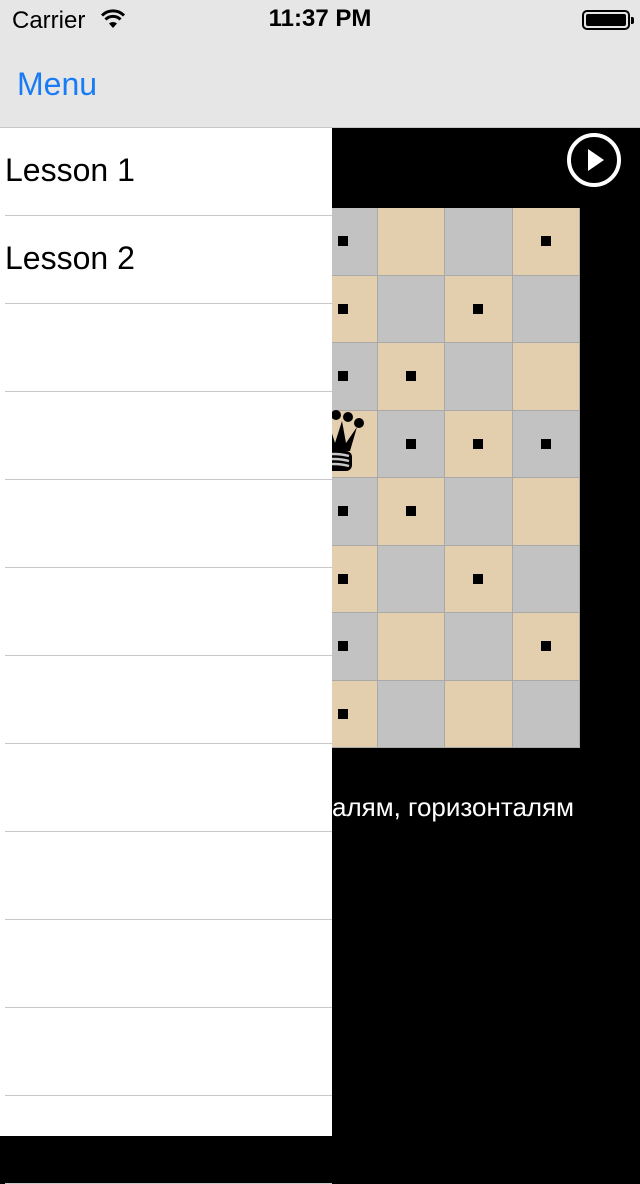 The image size is (640, 1184). I want to click on lesson-caption: алям, горизонталям, so click(453, 807).